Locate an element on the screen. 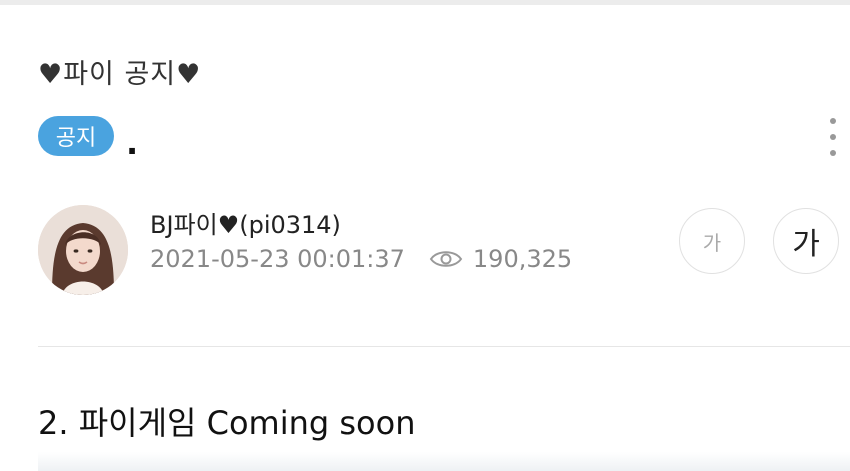  view-count-value: 190,325 is located at coordinates (522, 259).